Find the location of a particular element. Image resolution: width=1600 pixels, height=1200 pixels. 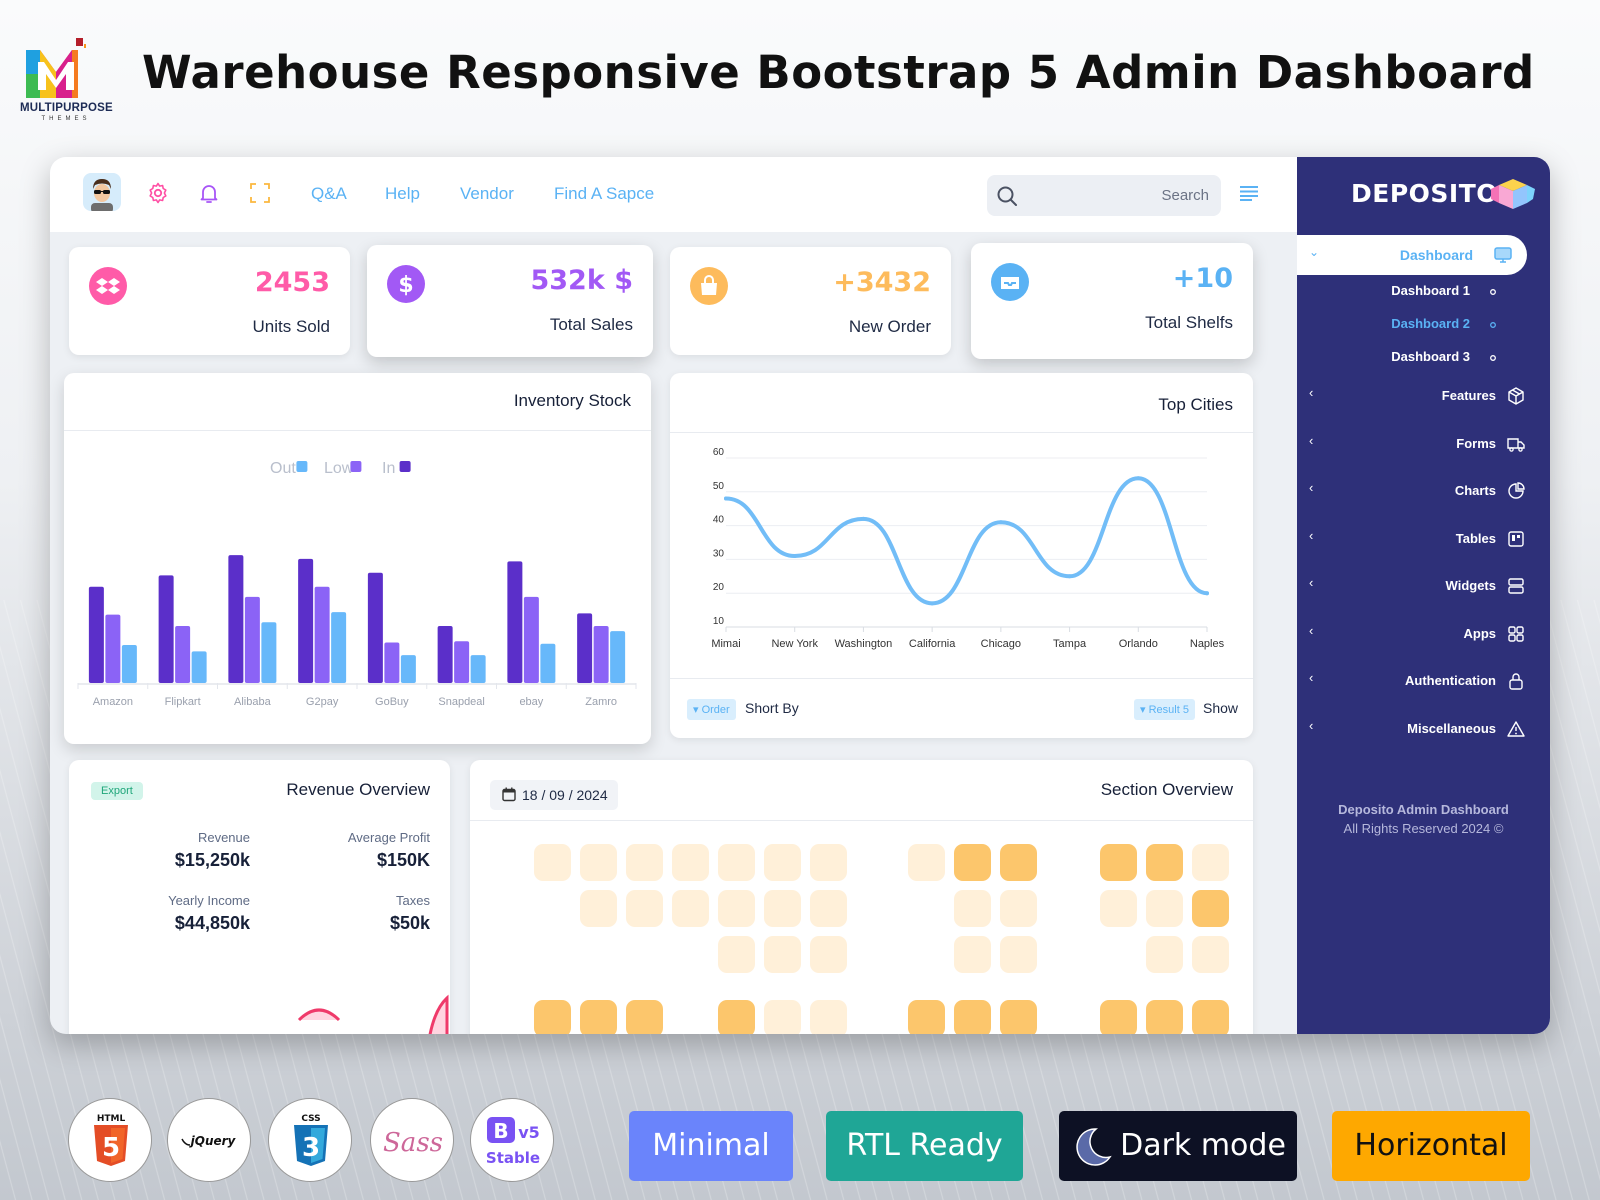

bar-out-amazon is located at coordinates (129, 664).